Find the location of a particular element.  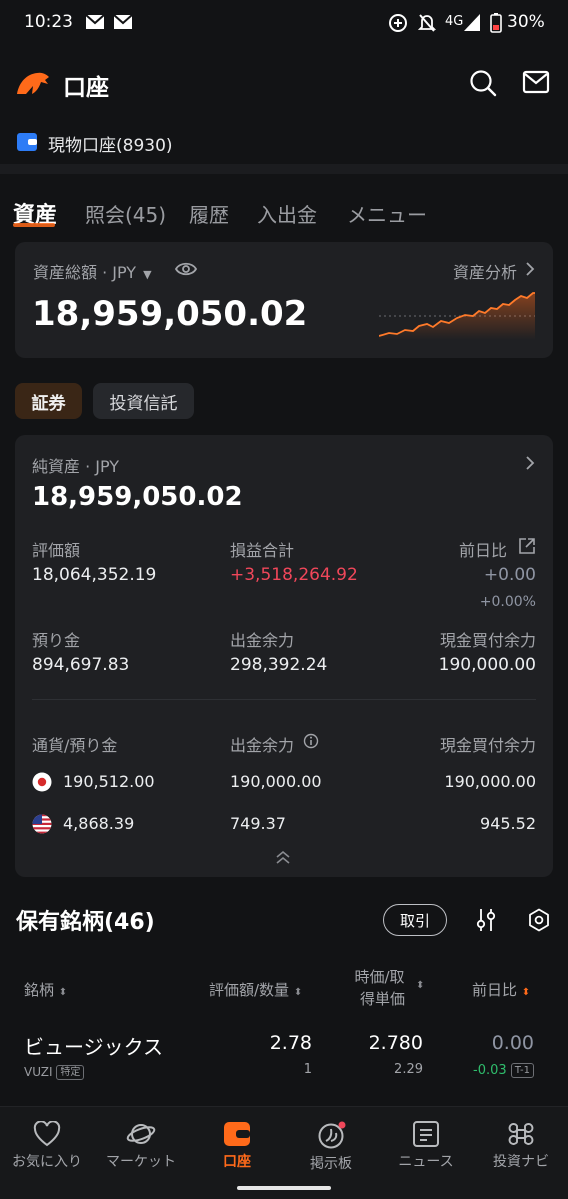

tab-menu: メニュー is located at coordinates (387, 213).